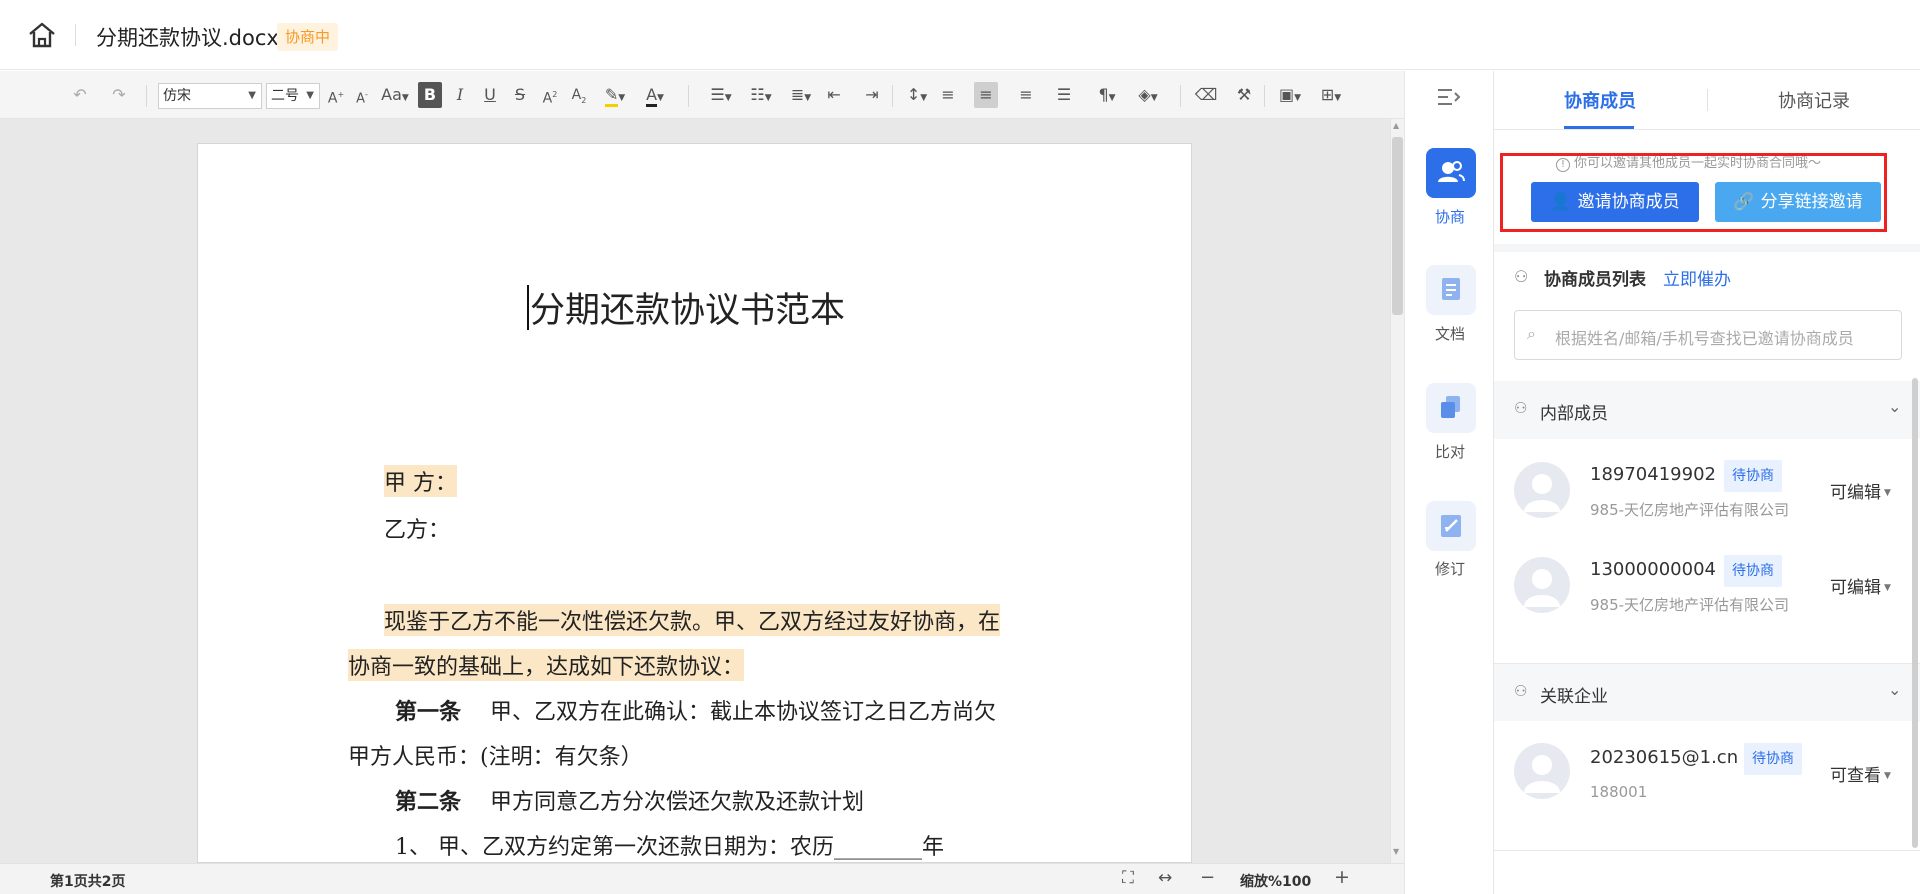 The height and width of the screenshot is (894, 1920). Describe the element at coordinates (1342, 877) in the screenshot. I see `zoom-in-icon: +` at that location.